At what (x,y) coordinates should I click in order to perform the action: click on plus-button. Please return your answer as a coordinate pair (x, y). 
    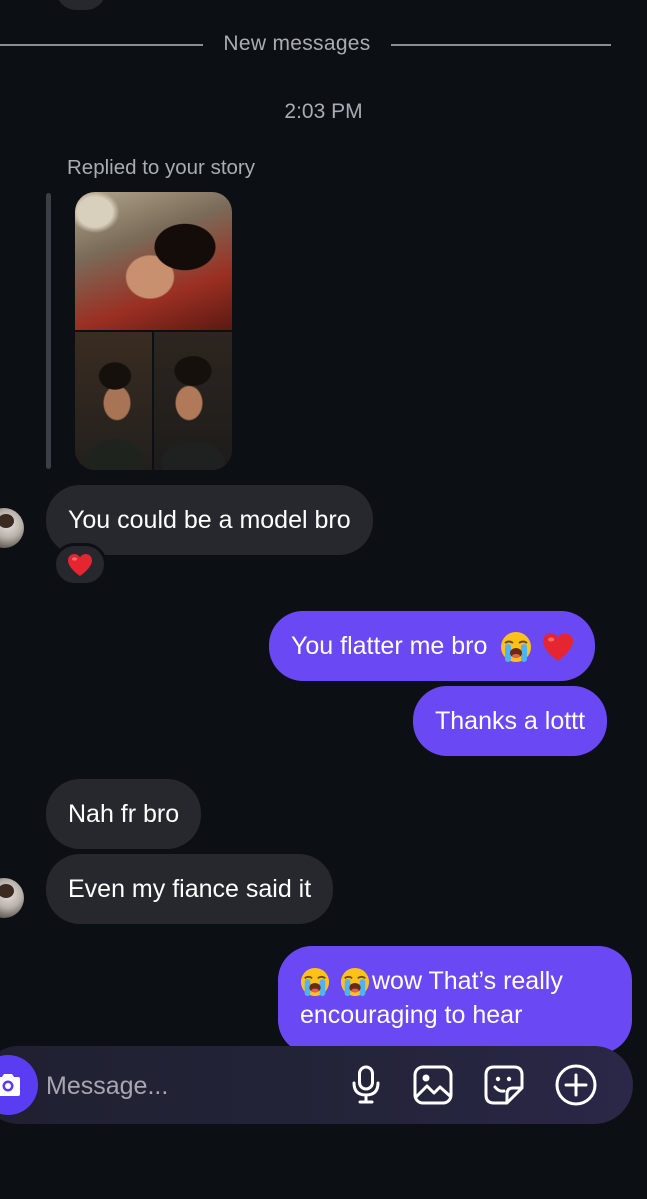
    Looking at the image, I should click on (576, 1085).